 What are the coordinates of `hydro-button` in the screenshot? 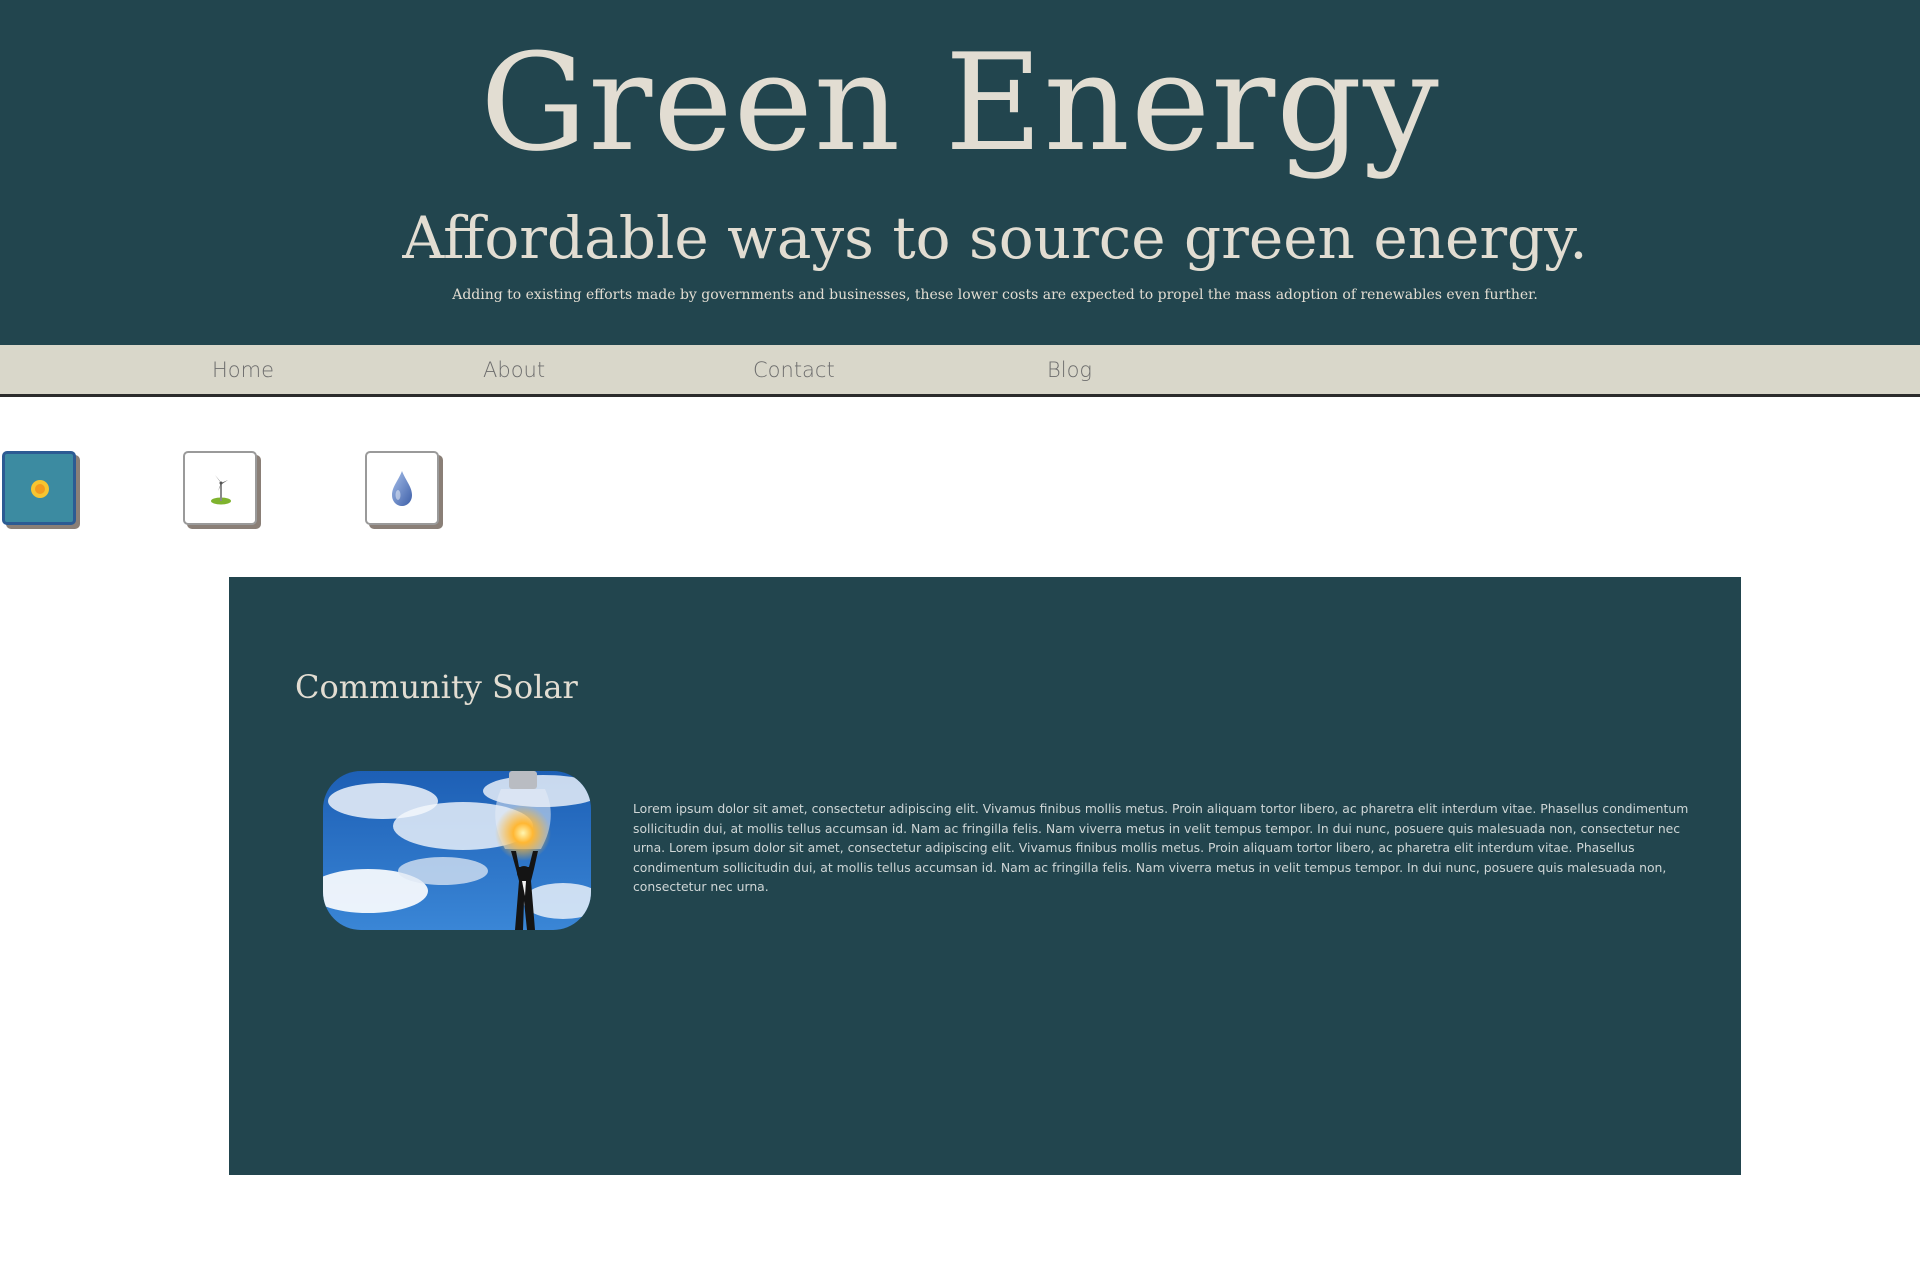 It's located at (402, 488).